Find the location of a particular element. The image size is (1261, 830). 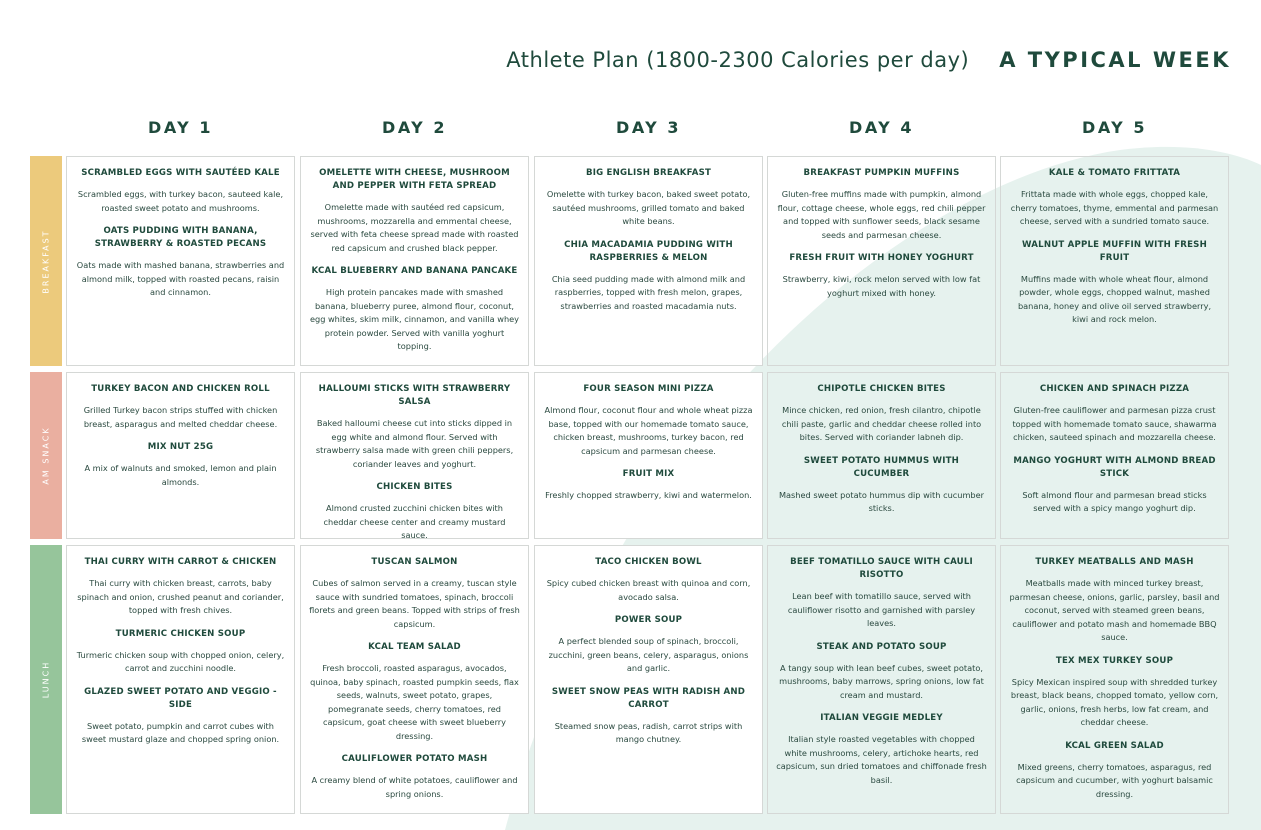

meal-item-title: BIG ENGLISH BREAKFAST is located at coordinates (648, 173).